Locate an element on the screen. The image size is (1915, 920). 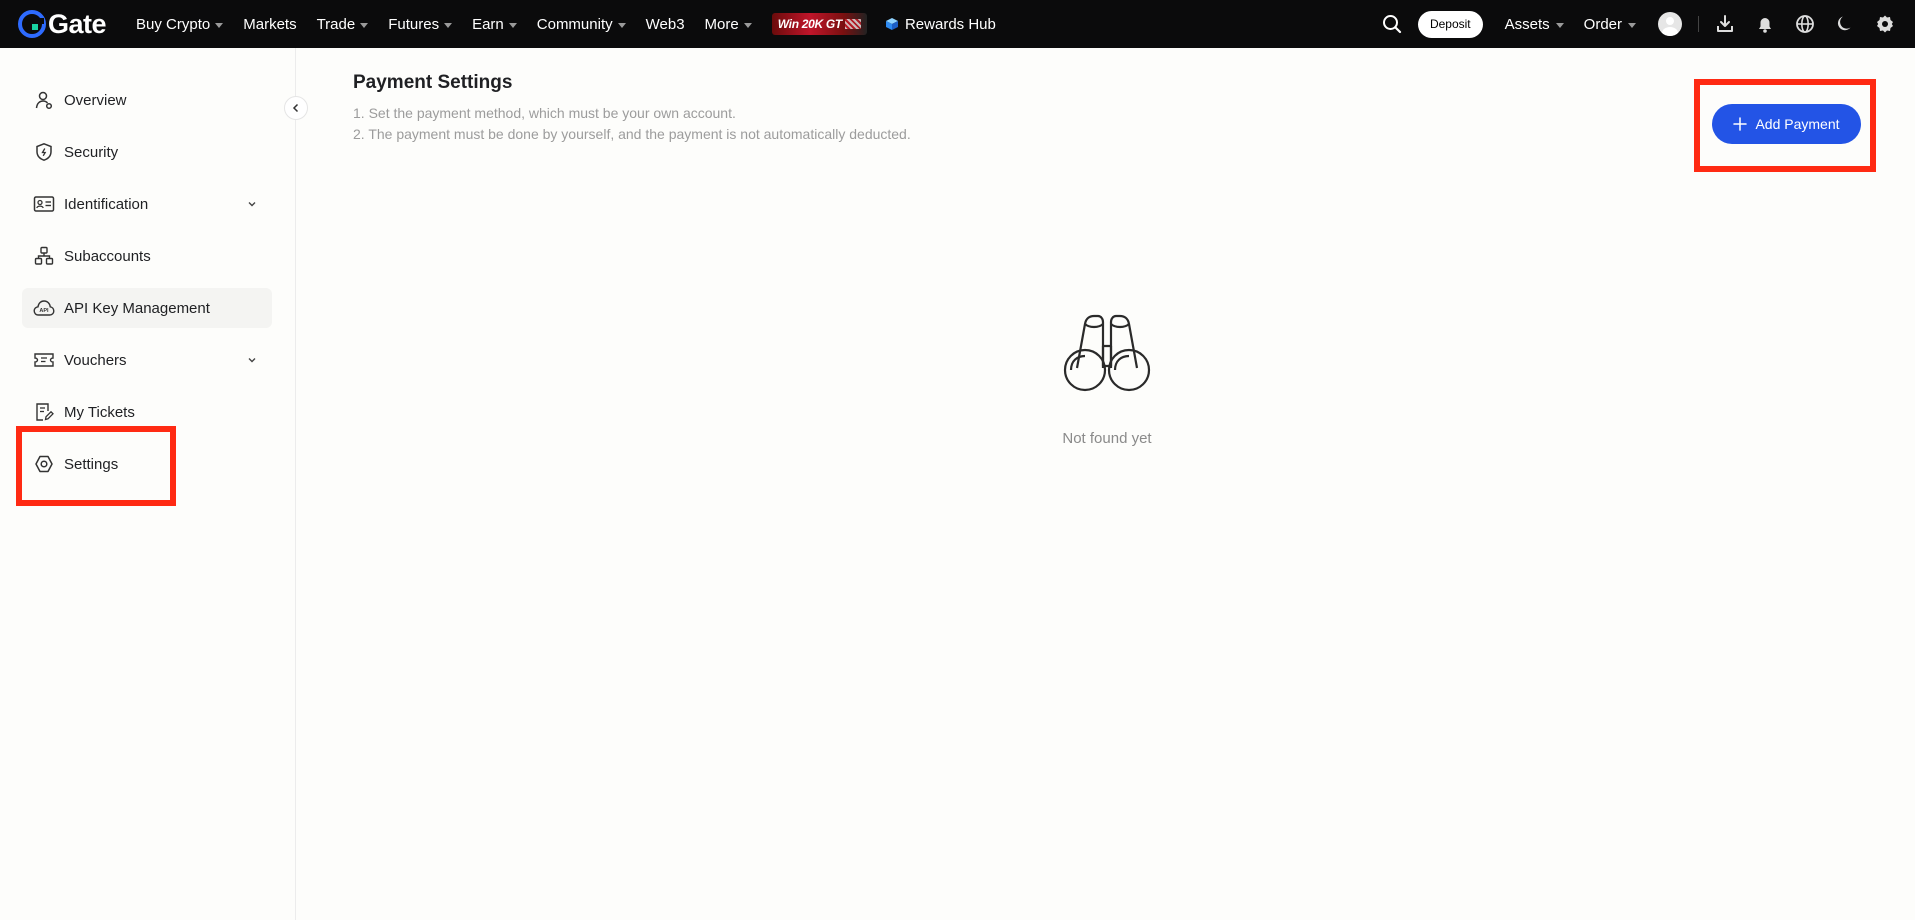
api-cloud-icon: API is located at coordinates (44, 308).